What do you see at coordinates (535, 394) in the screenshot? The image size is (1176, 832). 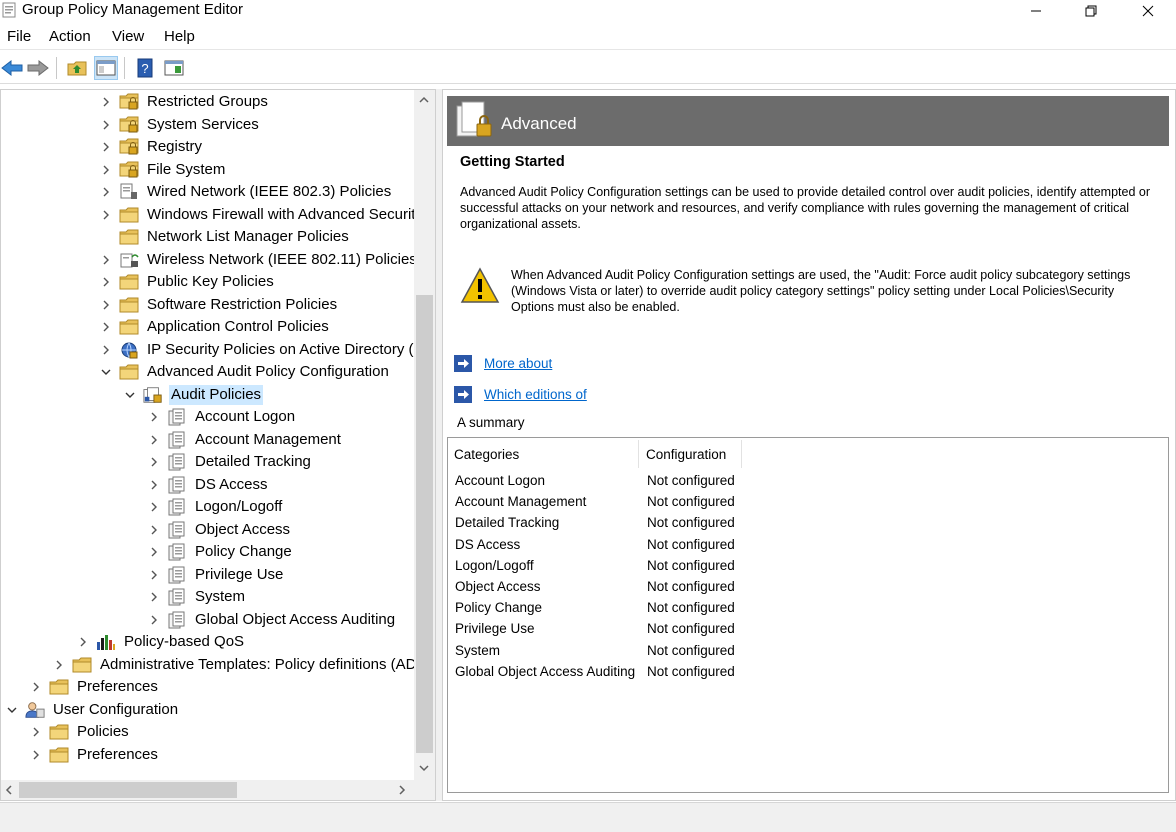 I see `which-editions-link: Which editions of` at bounding box center [535, 394].